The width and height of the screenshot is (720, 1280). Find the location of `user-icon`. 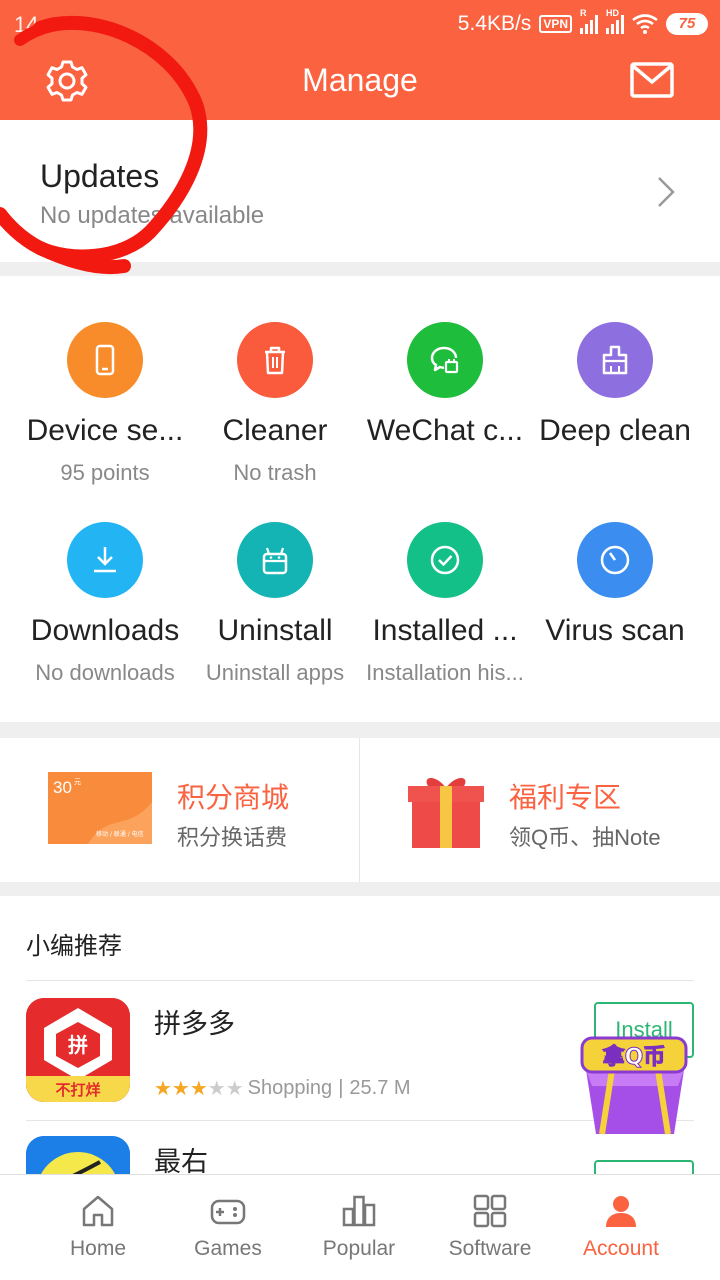

user-icon is located at coordinates (621, 1211).